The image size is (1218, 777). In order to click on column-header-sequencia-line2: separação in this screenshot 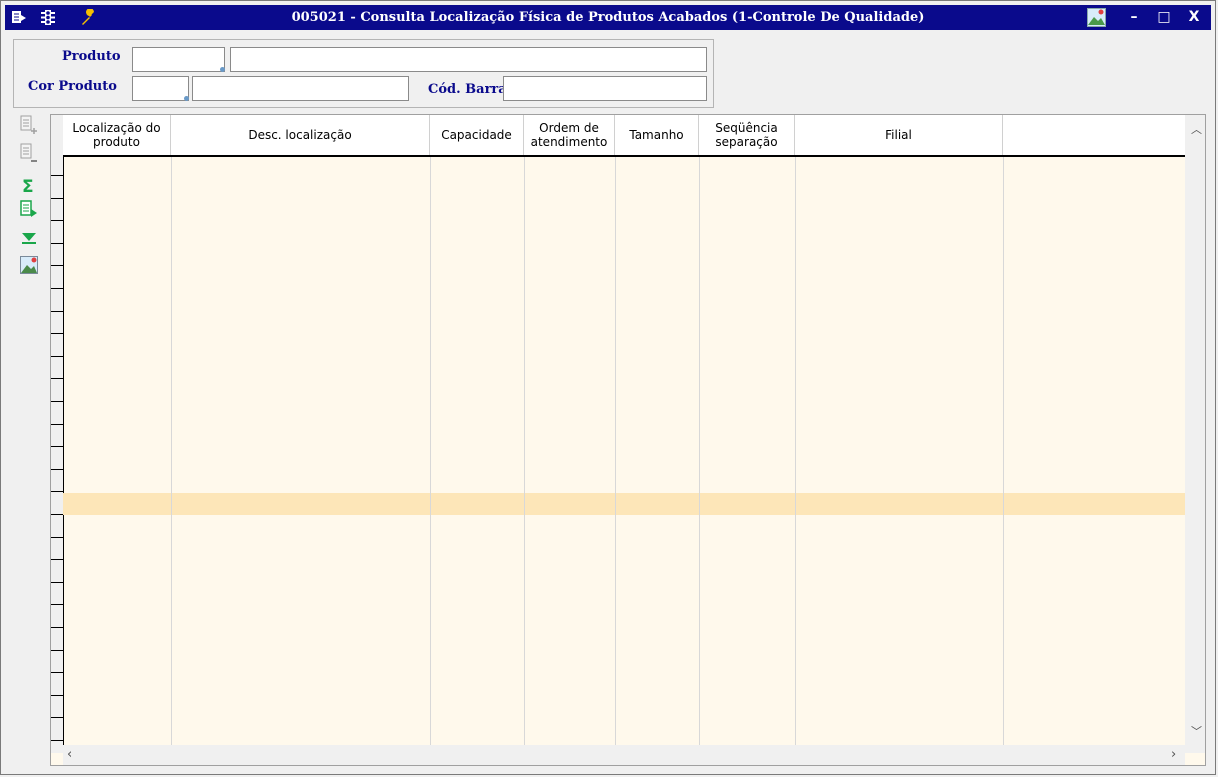, I will do `click(746, 142)`.